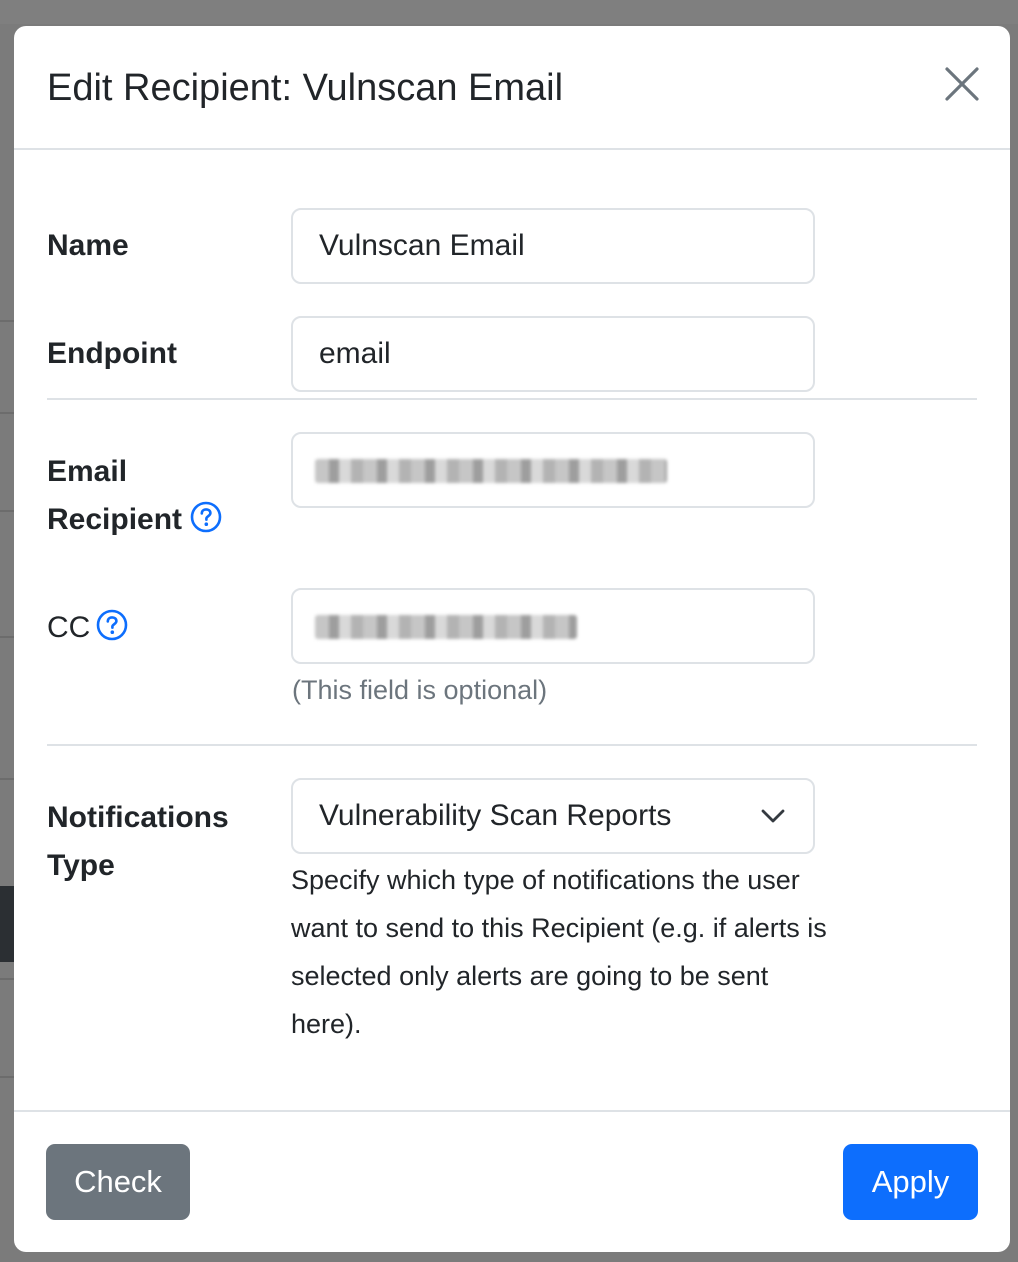 The height and width of the screenshot is (1262, 1018). What do you see at coordinates (118, 1182) in the screenshot?
I see `check-button: Check` at bounding box center [118, 1182].